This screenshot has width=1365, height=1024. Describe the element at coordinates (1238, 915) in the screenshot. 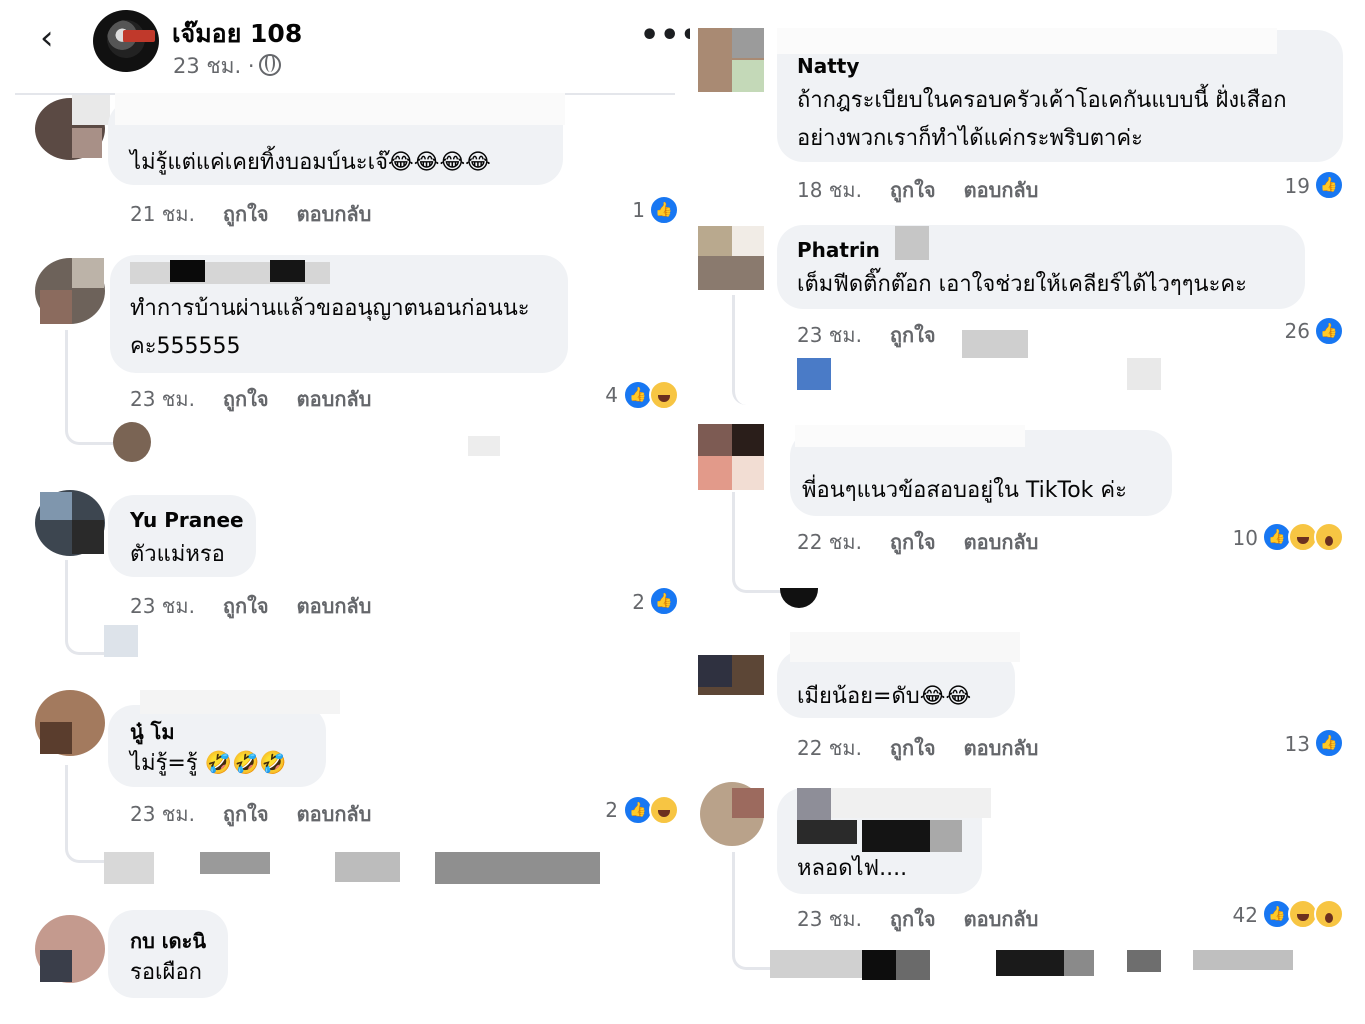

I see `reaction-count: 42` at that location.